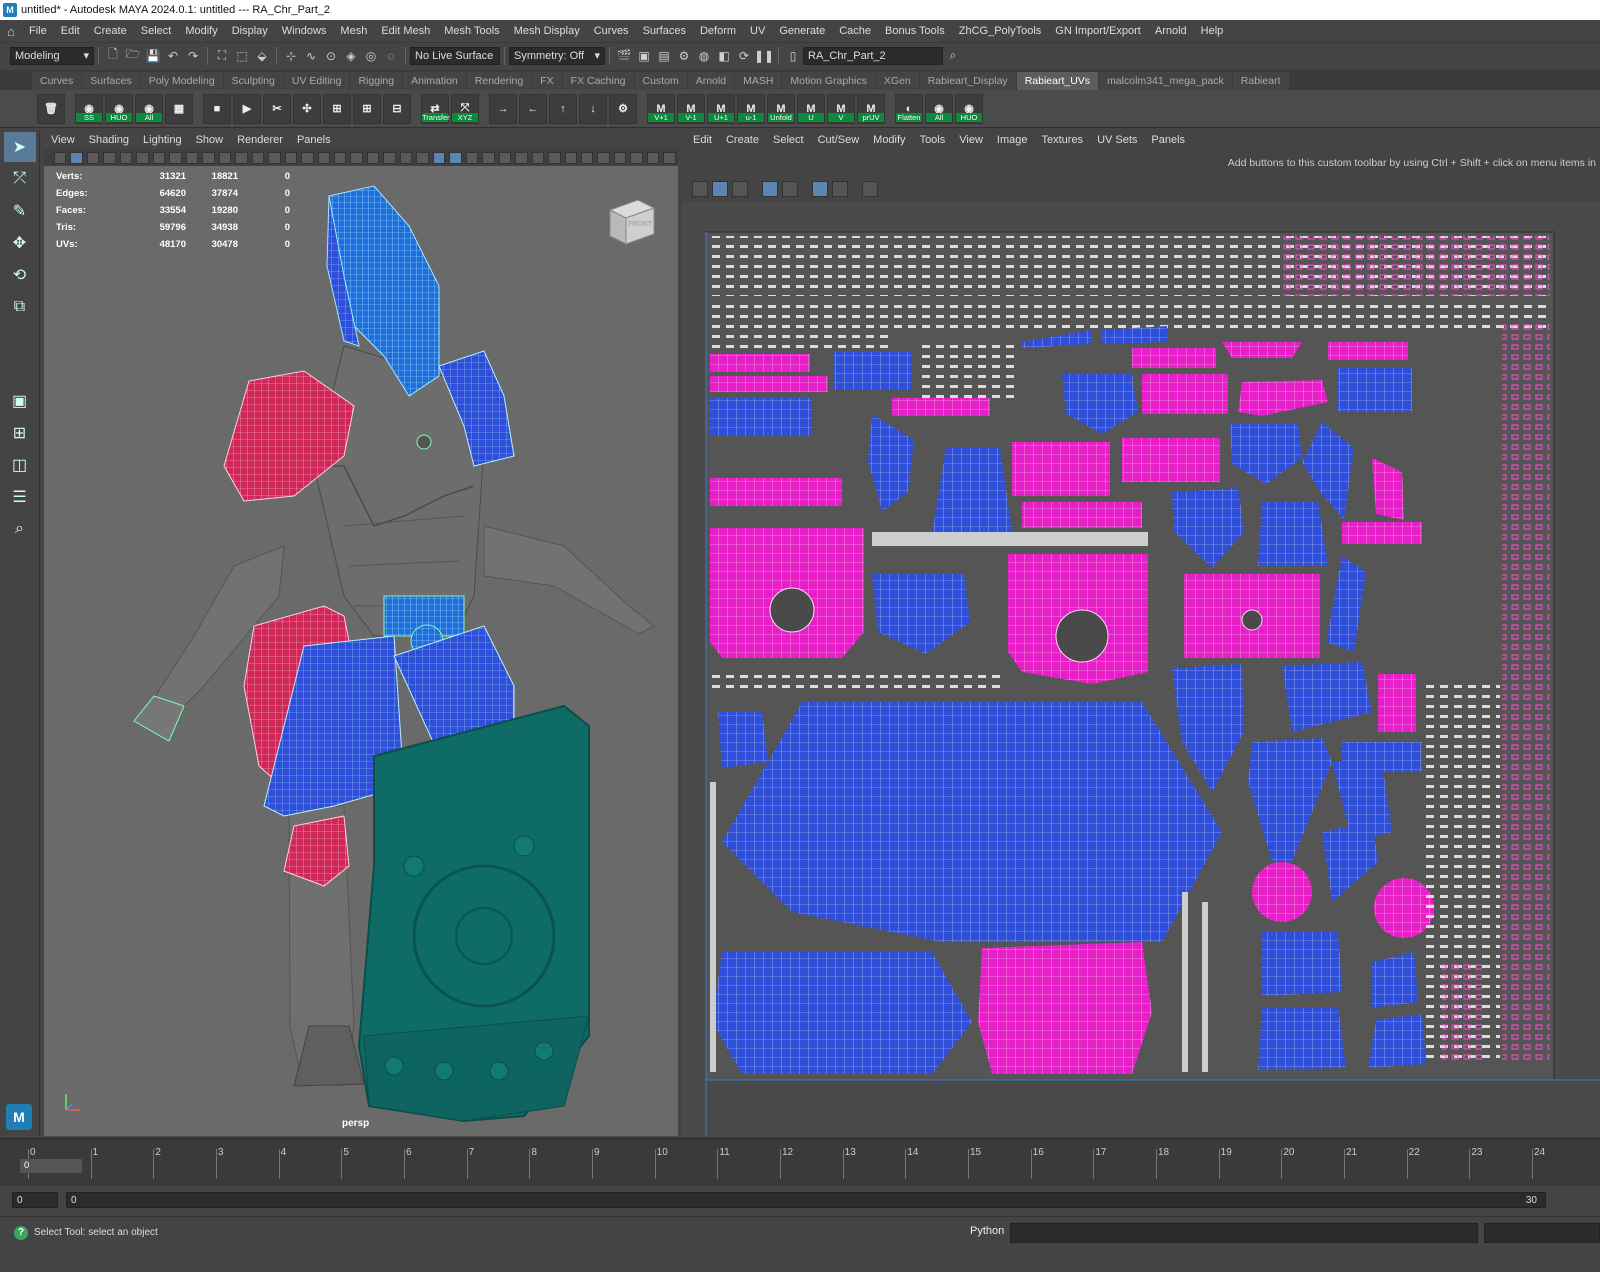 The width and height of the screenshot is (1600, 1272). Describe the element at coordinates (987, 1231) in the screenshot. I see `script-language-label: Python` at that location.